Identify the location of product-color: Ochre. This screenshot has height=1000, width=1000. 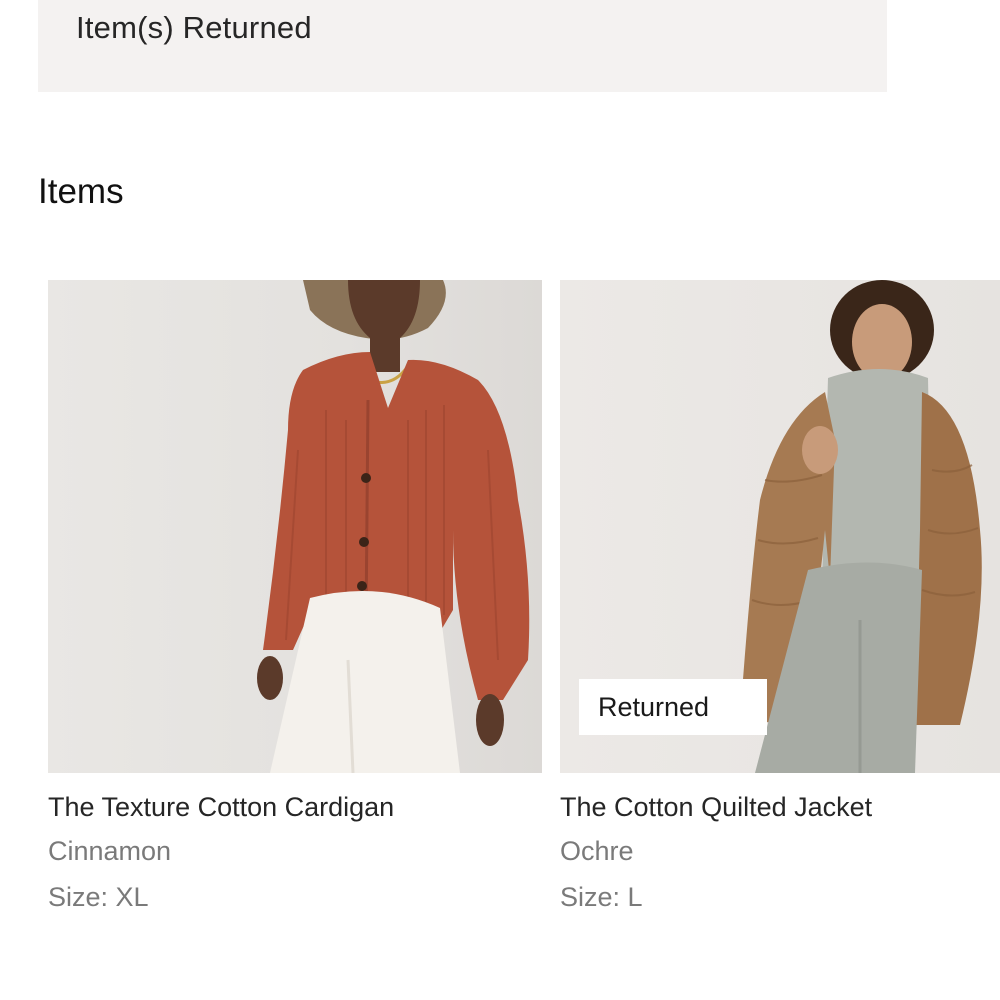
(597, 851).